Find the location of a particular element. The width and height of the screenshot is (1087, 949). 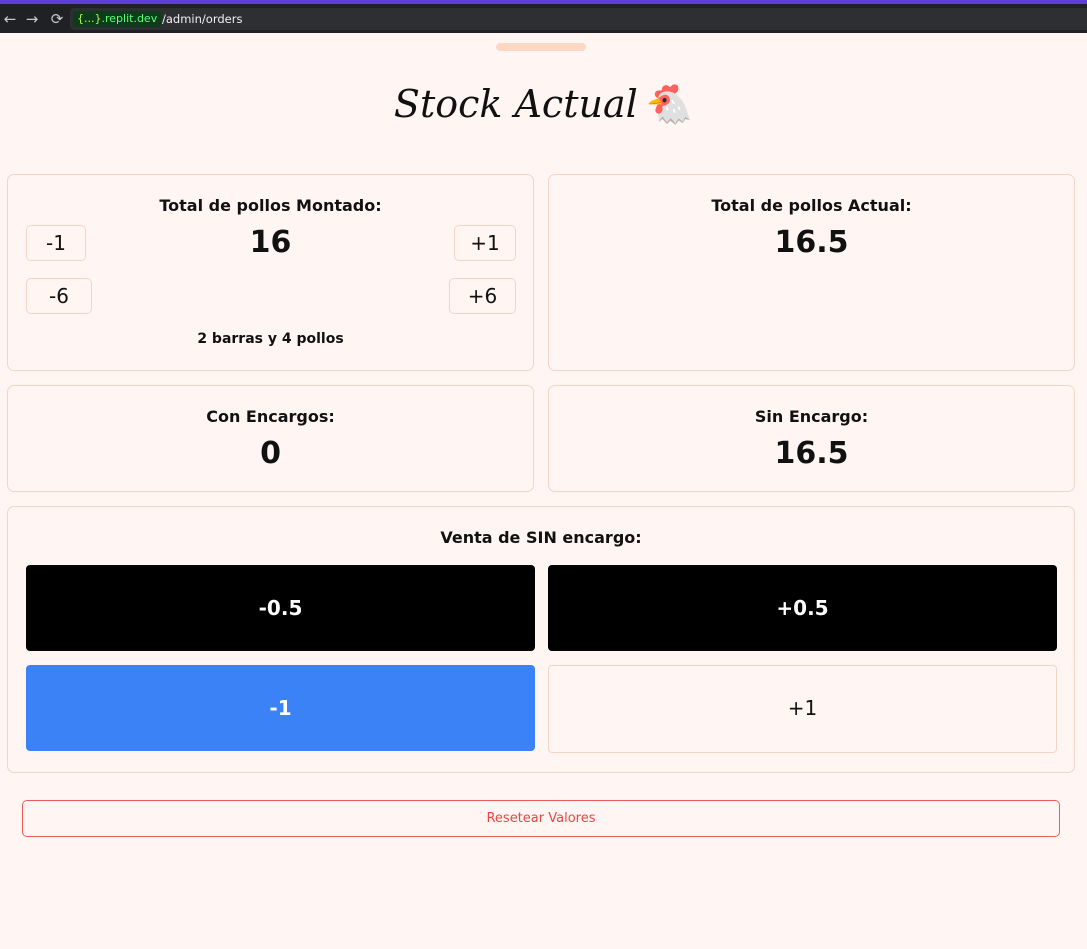

venta-minus-half-button: -0.5 is located at coordinates (280, 608).